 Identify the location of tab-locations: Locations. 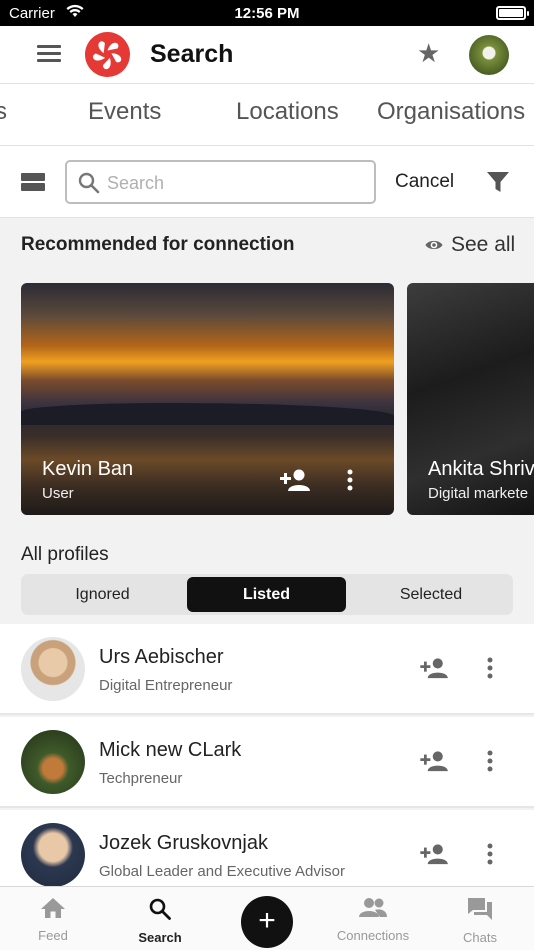
(287, 112).